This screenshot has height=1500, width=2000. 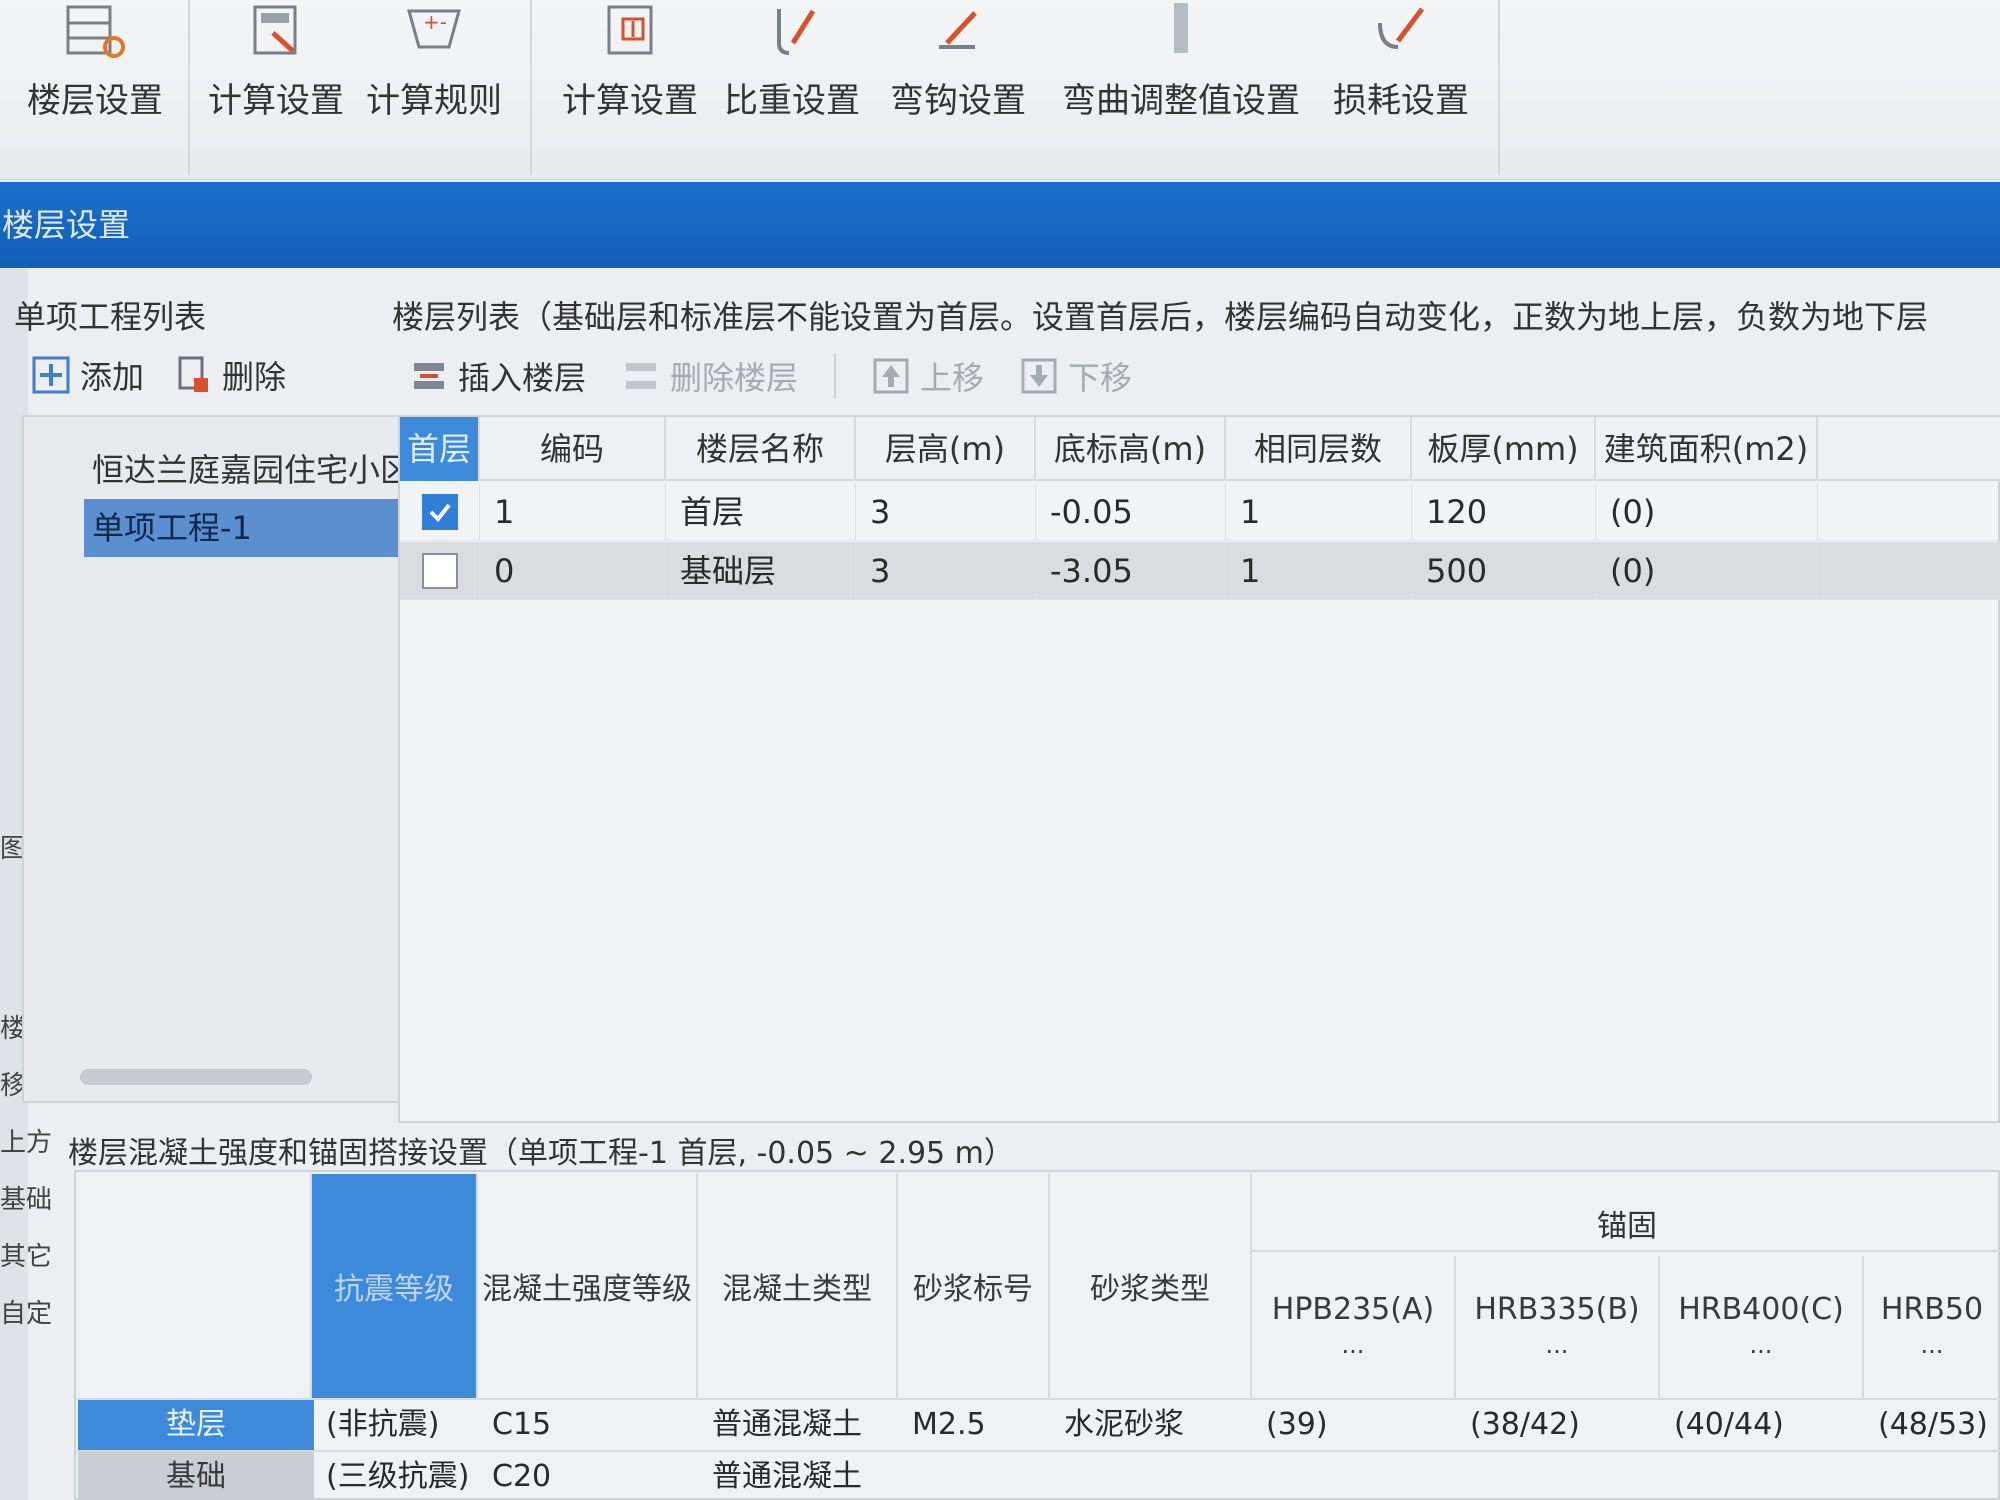 What do you see at coordinates (1181, 28) in the screenshot?
I see `bend-adjust-icon` at bounding box center [1181, 28].